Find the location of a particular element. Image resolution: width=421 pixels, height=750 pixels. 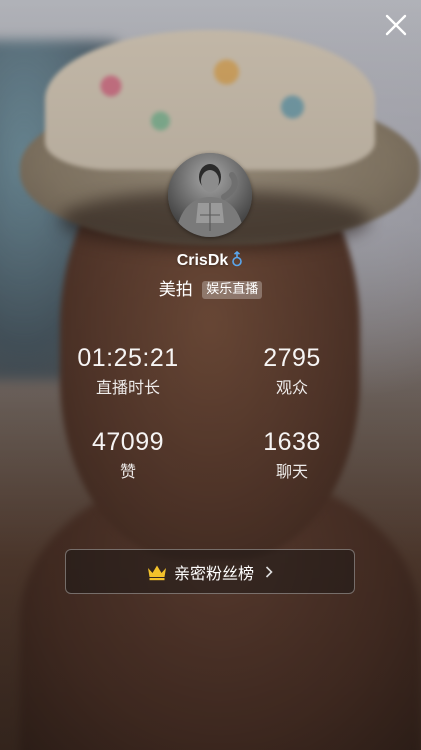

stat-viewers-label: 观众 is located at coordinates (291, 387).